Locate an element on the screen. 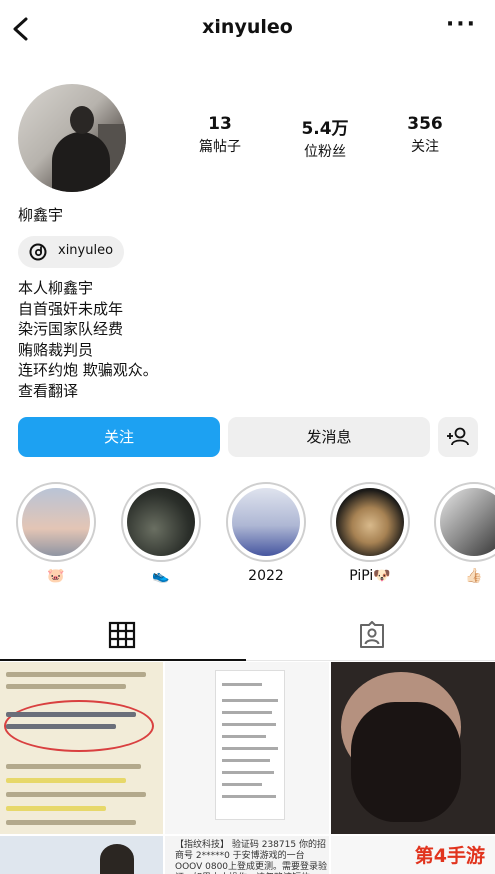 This screenshot has height=874, width=495. stat-following: 356 关注 is located at coordinates (425, 135).